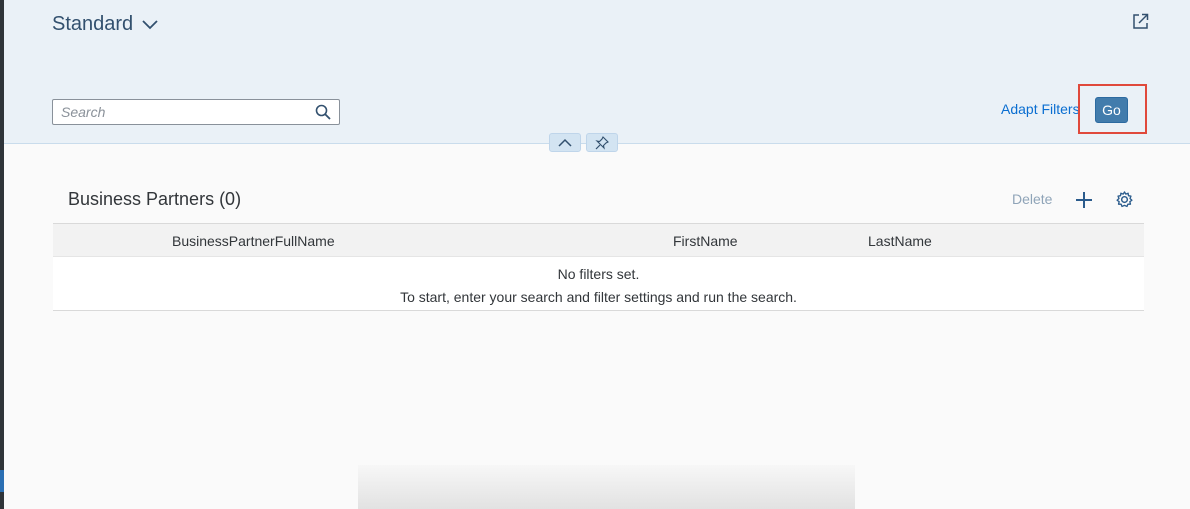 This screenshot has height=509, width=1190. I want to click on column-header-firstname: FirstName, so click(705, 241).